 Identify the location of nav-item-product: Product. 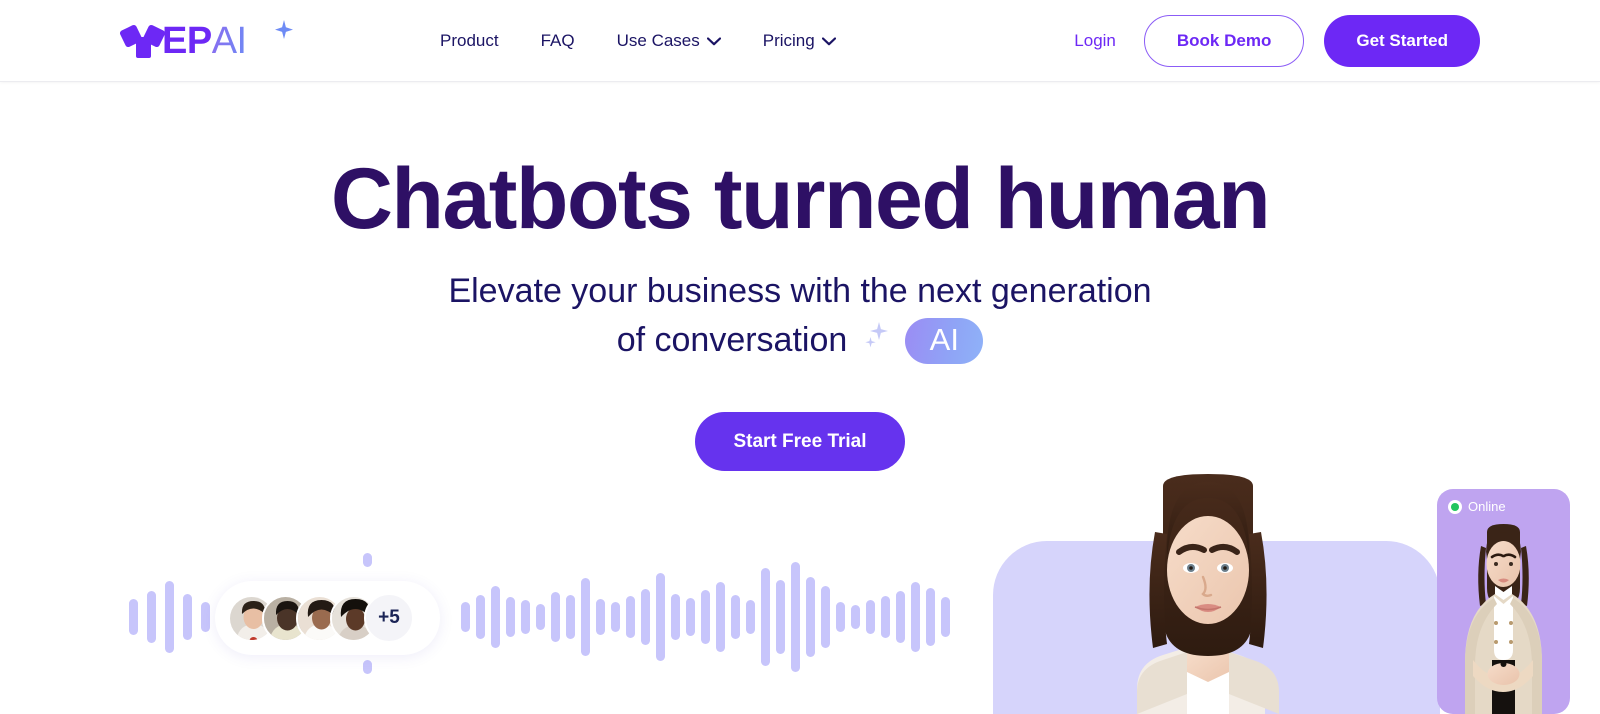
(469, 41).